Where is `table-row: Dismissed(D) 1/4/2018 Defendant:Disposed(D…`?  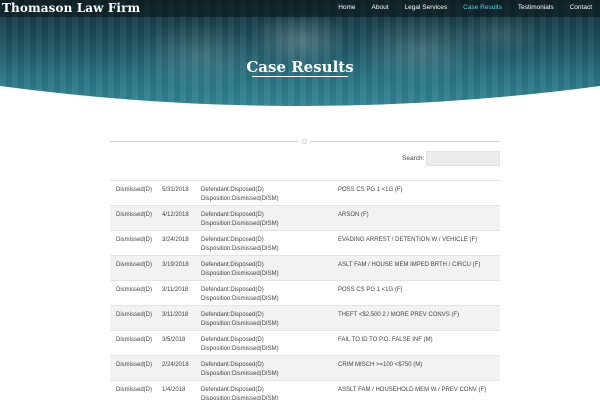
table-row: Dismissed(D) 1/4/2018 Defendant:Disposed(D… is located at coordinates (305, 390).